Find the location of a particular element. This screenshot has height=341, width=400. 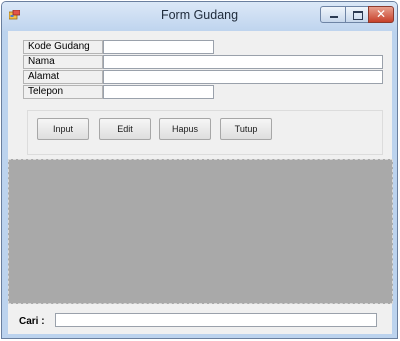

cari-label: Cari : is located at coordinates (32, 321).